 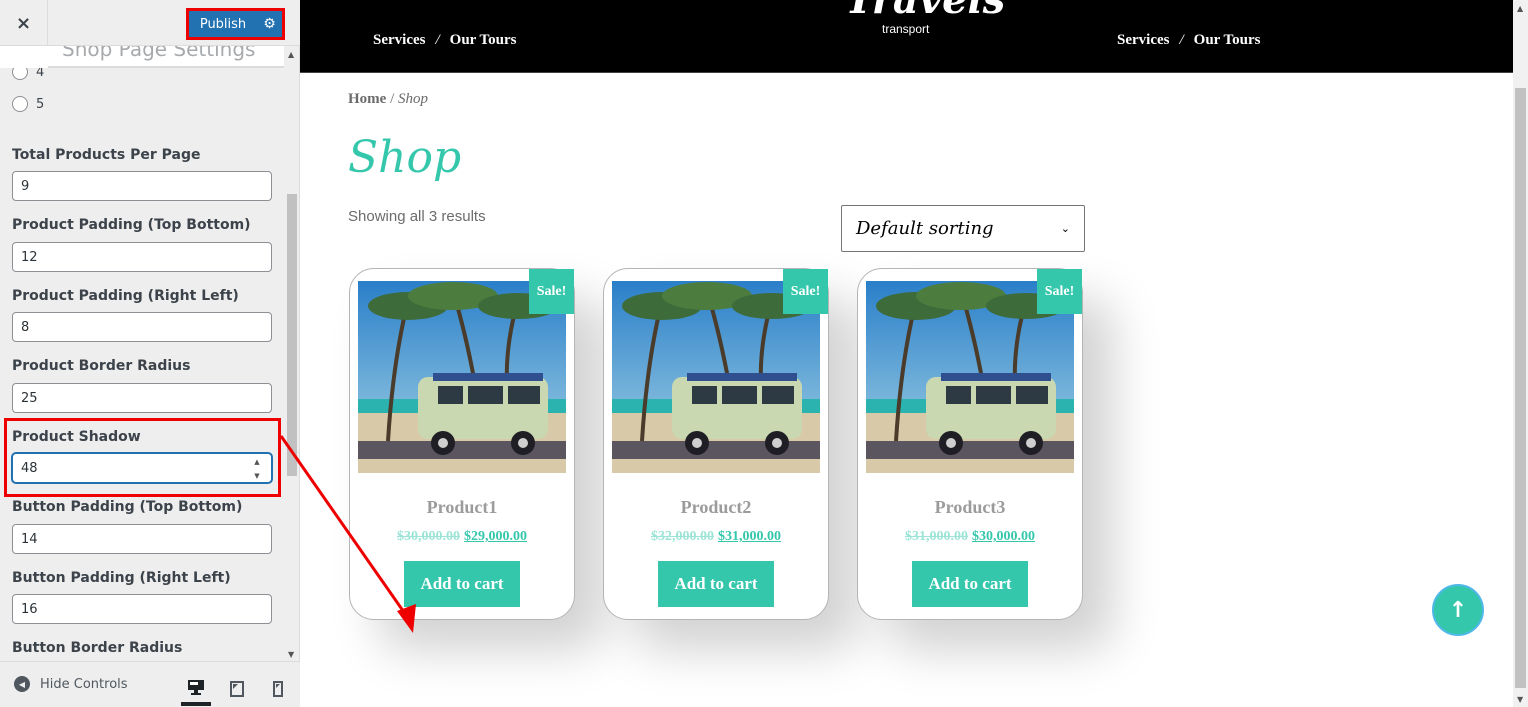 I want to click on old-price: $31,000.00, so click(x=936, y=536).